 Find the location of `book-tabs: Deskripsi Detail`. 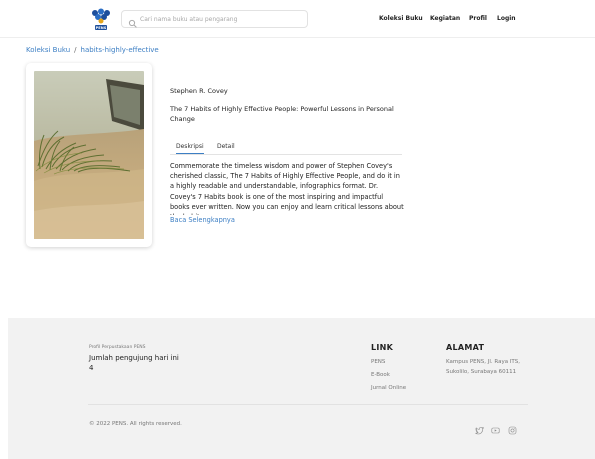

book-tabs: Deskripsi Detail is located at coordinates (286, 149).